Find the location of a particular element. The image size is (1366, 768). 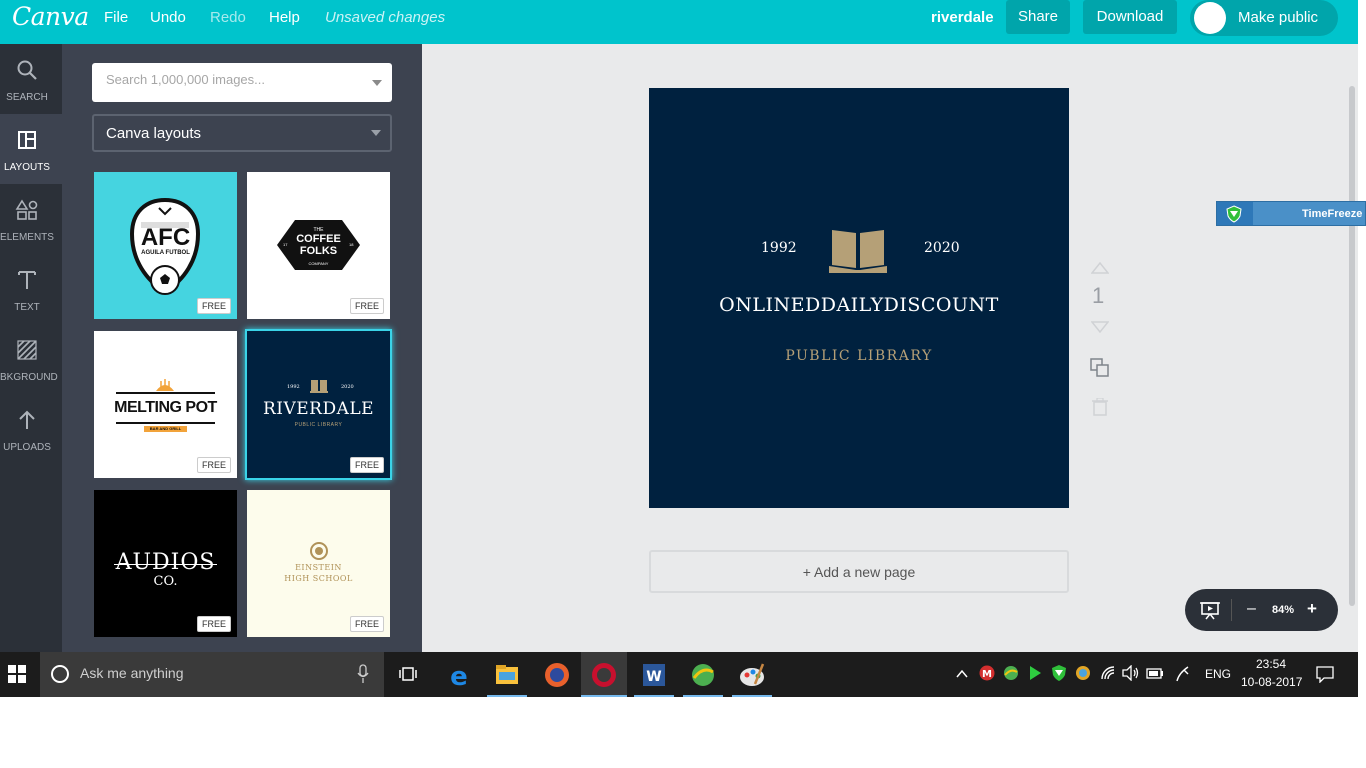

tile-melting-text: MELTING POT is located at coordinates (165, 407).